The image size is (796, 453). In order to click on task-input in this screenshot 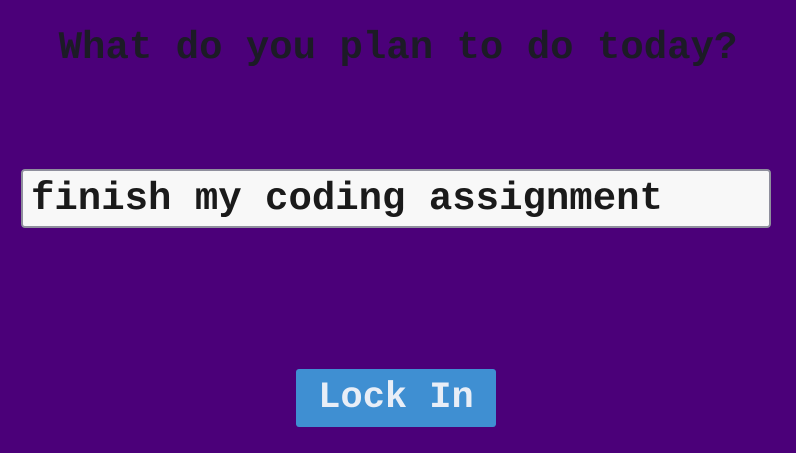, I will do `click(396, 198)`.